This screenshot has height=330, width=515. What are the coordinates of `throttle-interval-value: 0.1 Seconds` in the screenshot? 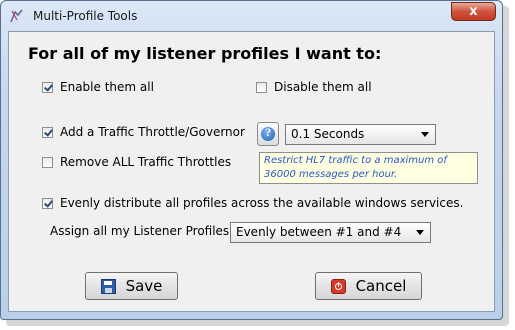 It's located at (328, 134).